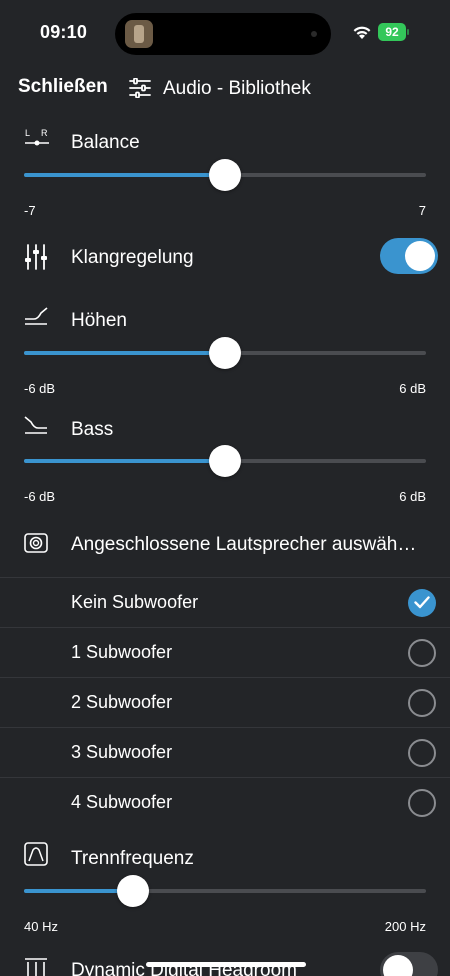 Image resolution: width=450 pixels, height=976 pixels. I want to click on bass-max-label: 6 dB, so click(412, 496).